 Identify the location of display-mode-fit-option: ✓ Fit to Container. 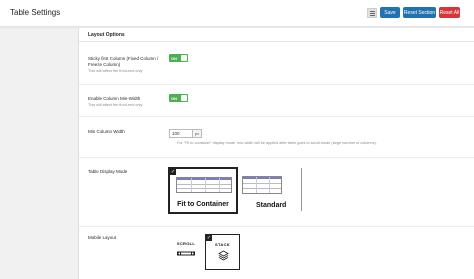
(203, 190).